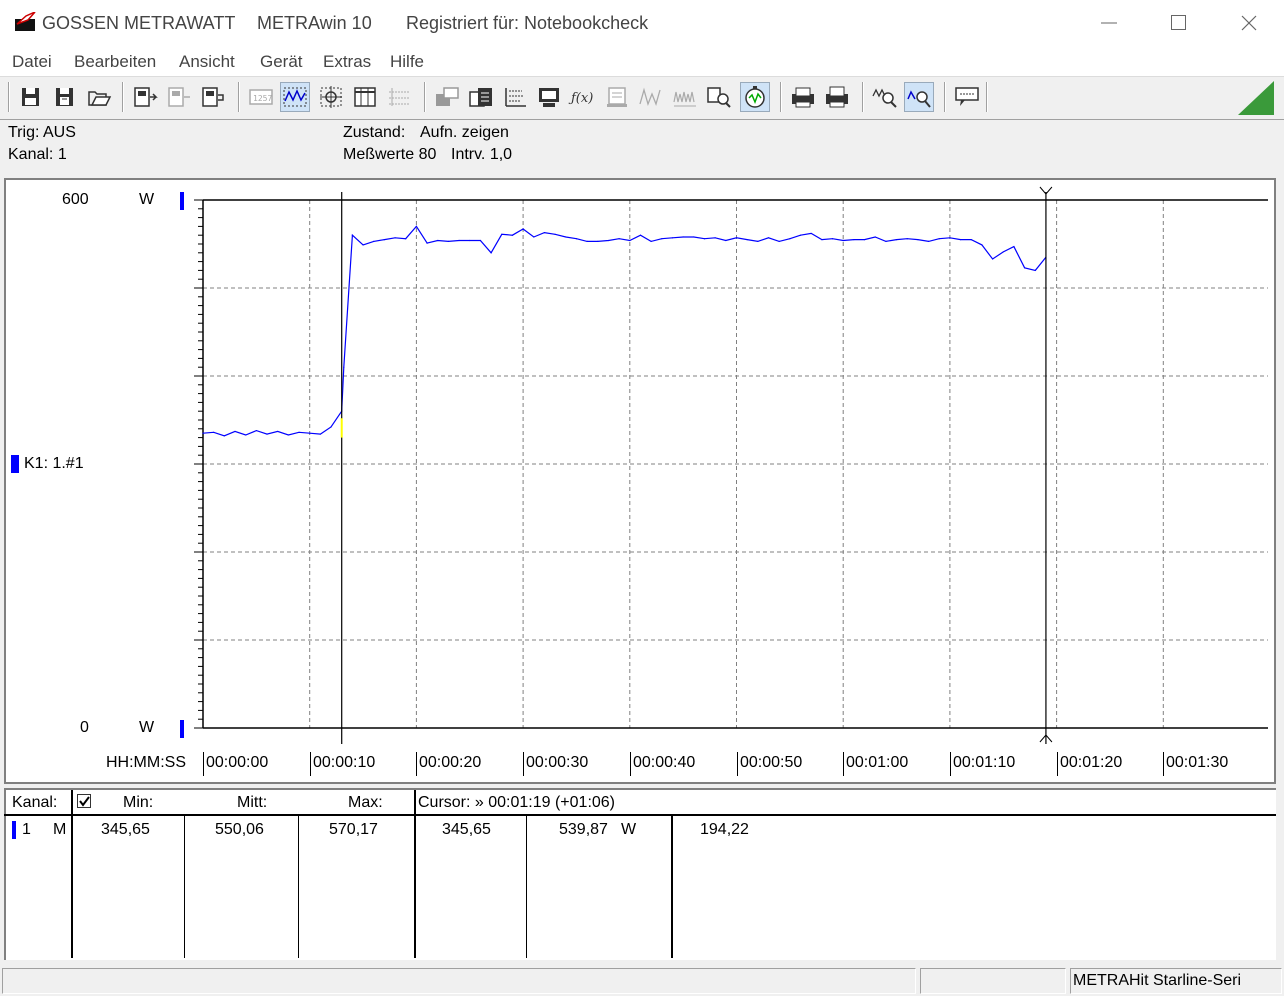  I want to click on row-mitt: 550,06, so click(239, 829).